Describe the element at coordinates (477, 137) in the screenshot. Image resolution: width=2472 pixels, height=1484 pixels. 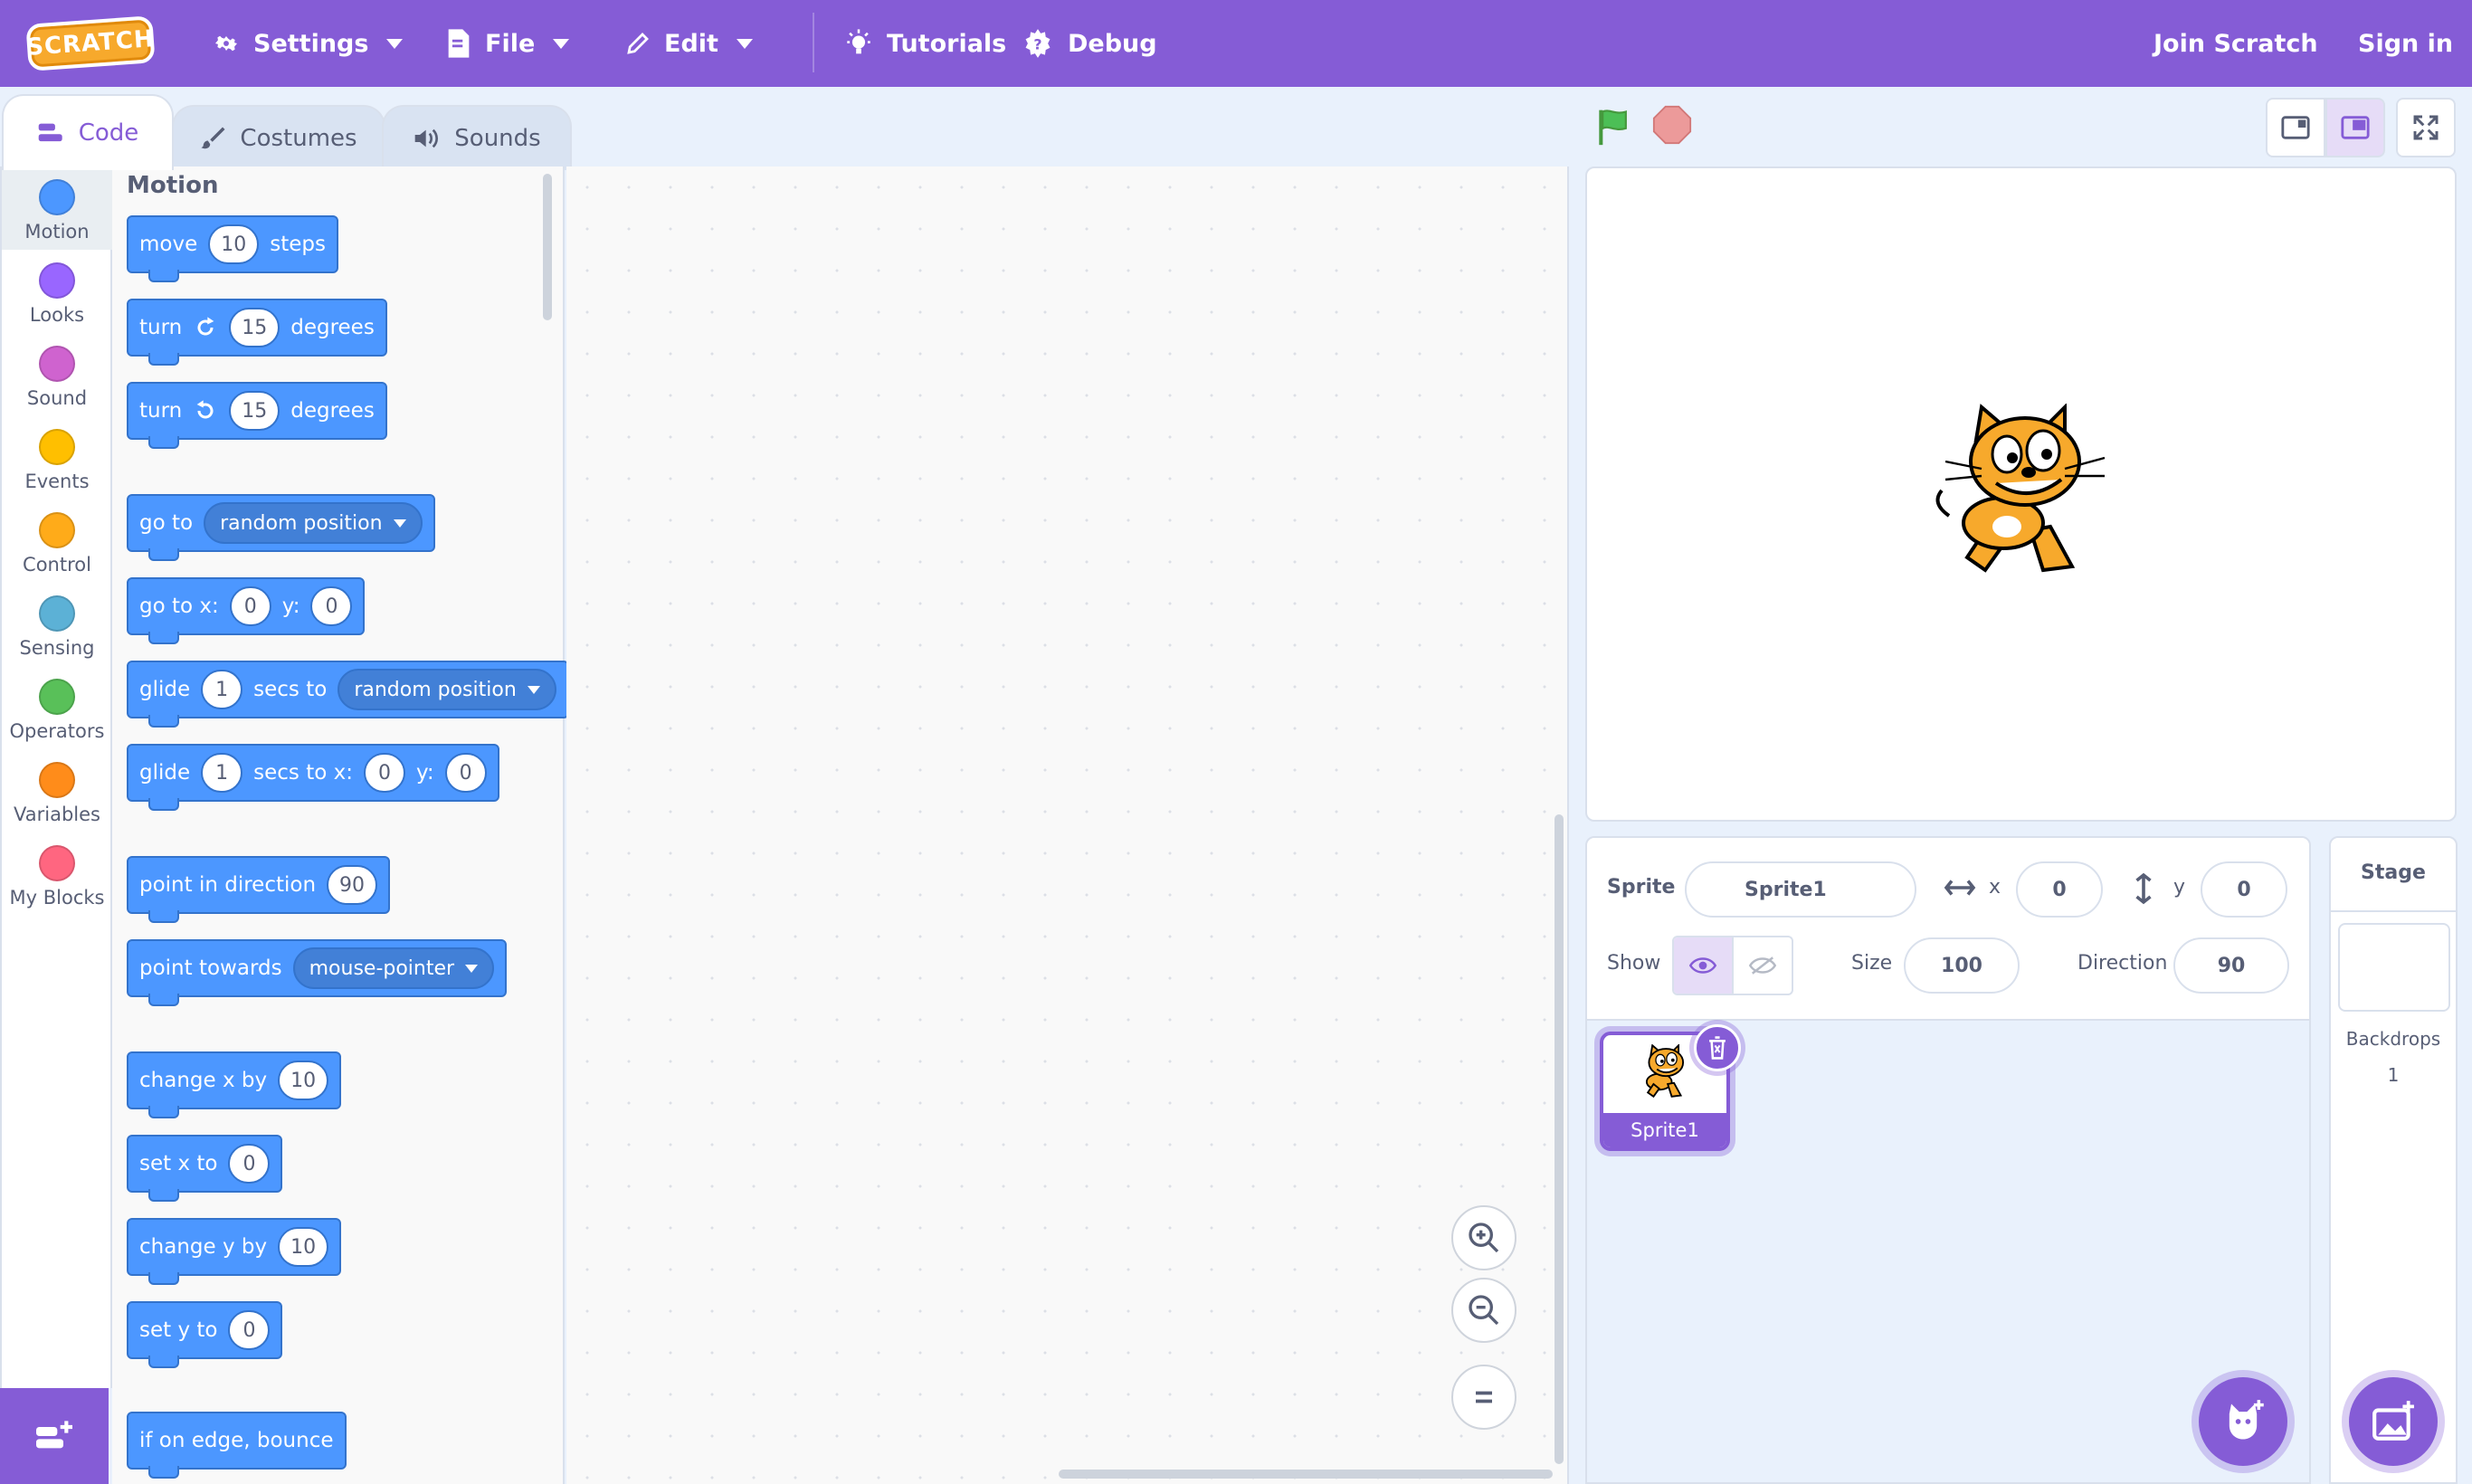
I see `tab-sounds: Sounds` at that location.